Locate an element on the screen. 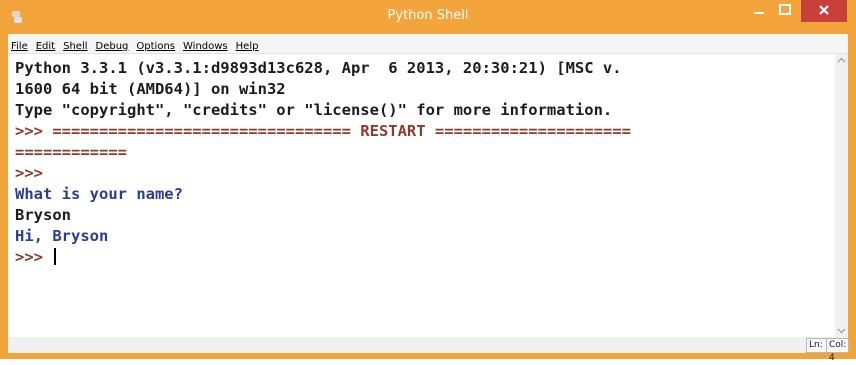 The height and width of the screenshot is (365, 856). scroll-down-icon is located at coordinates (841, 330).